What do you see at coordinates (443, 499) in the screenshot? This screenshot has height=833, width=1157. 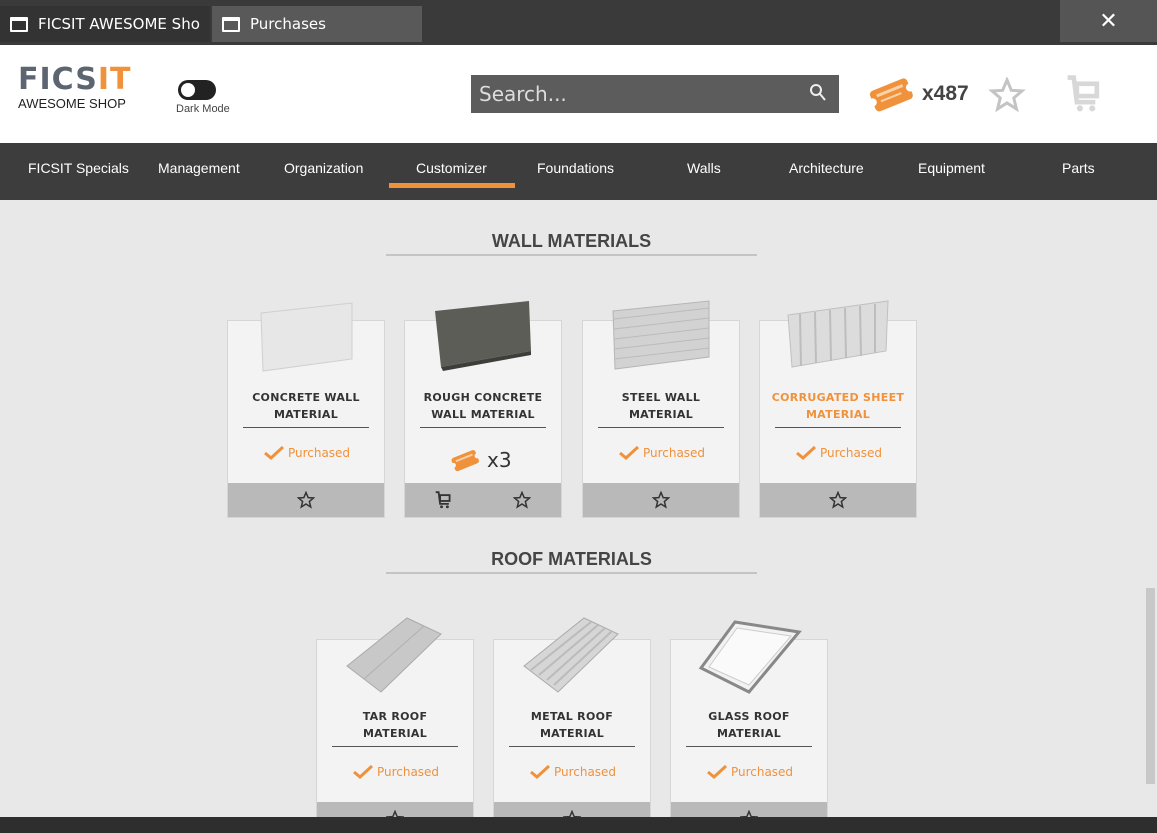 I see `add-to-cart-icon` at bounding box center [443, 499].